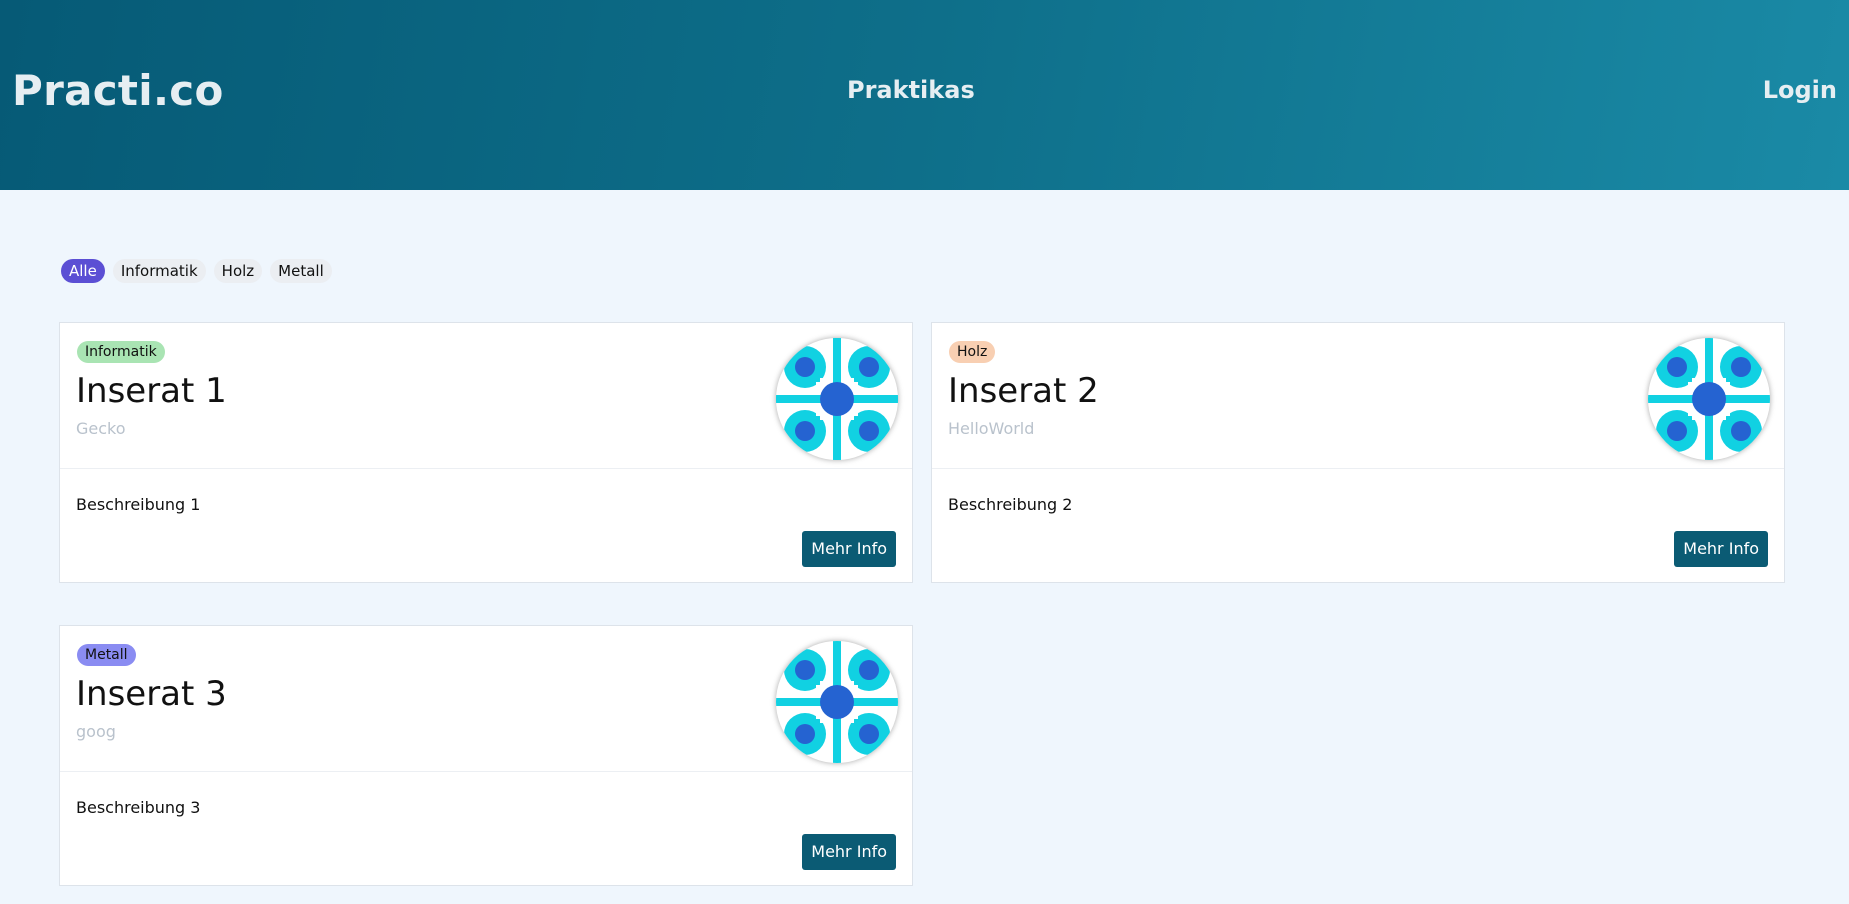 The width and height of the screenshot is (1849, 904). Describe the element at coordinates (118, 90) in the screenshot. I see `site-logo: Practi.co` at that location.